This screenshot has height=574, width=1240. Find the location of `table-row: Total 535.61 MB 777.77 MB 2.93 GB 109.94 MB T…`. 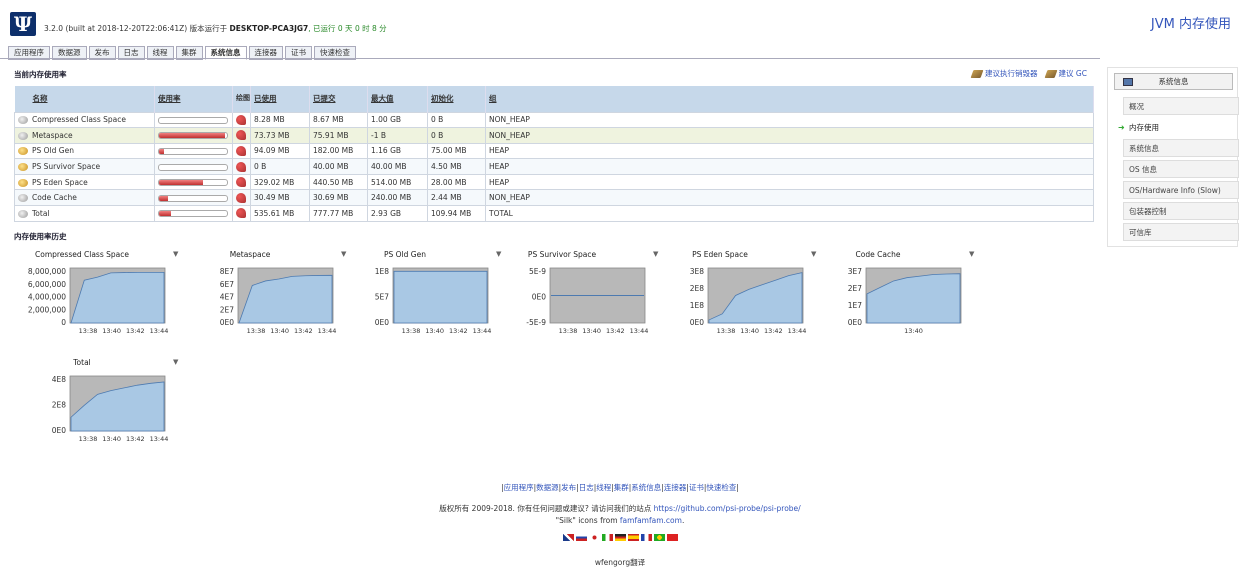

table-row: Total 535.61 MB 777.77 MB 2.93 GB 109.94 MB T… is located at coordinates (554, 213).